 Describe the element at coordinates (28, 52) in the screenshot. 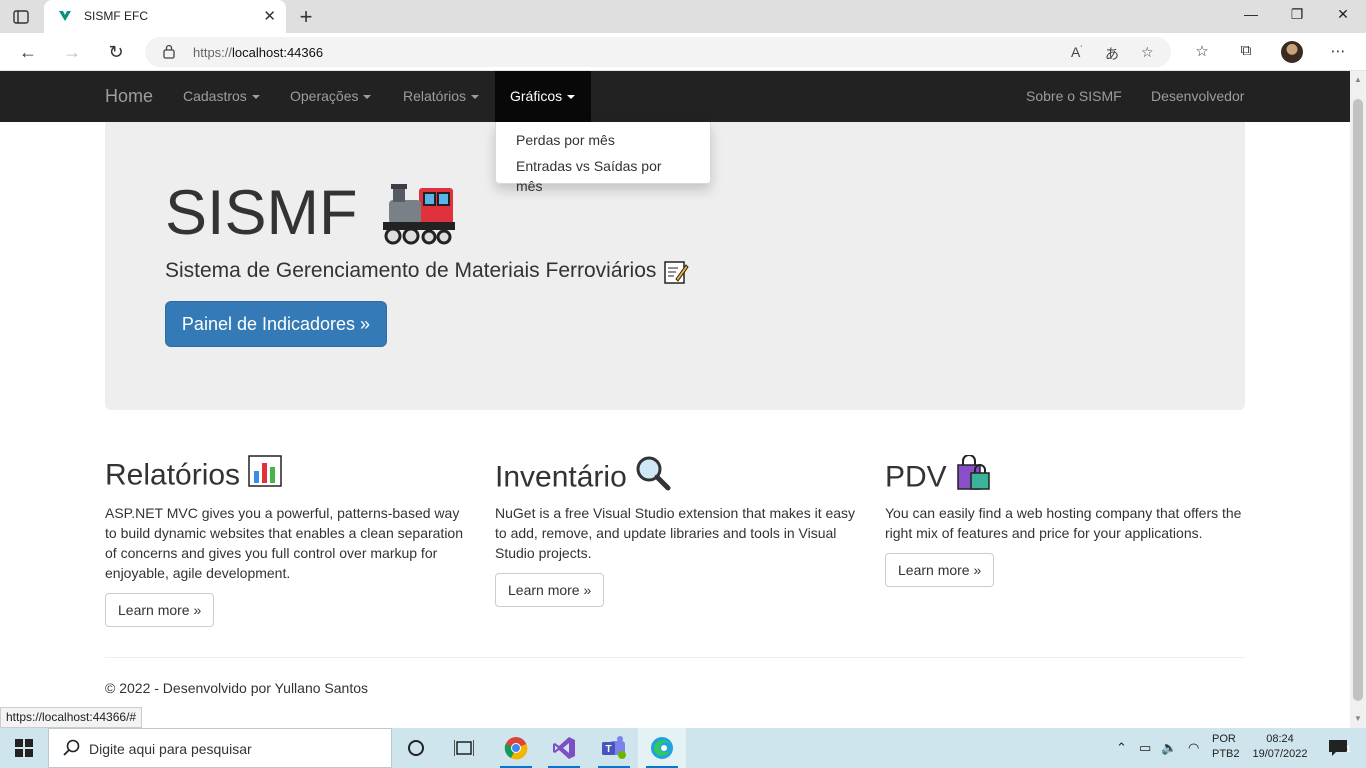

I see `back-icon: ←` at that location.